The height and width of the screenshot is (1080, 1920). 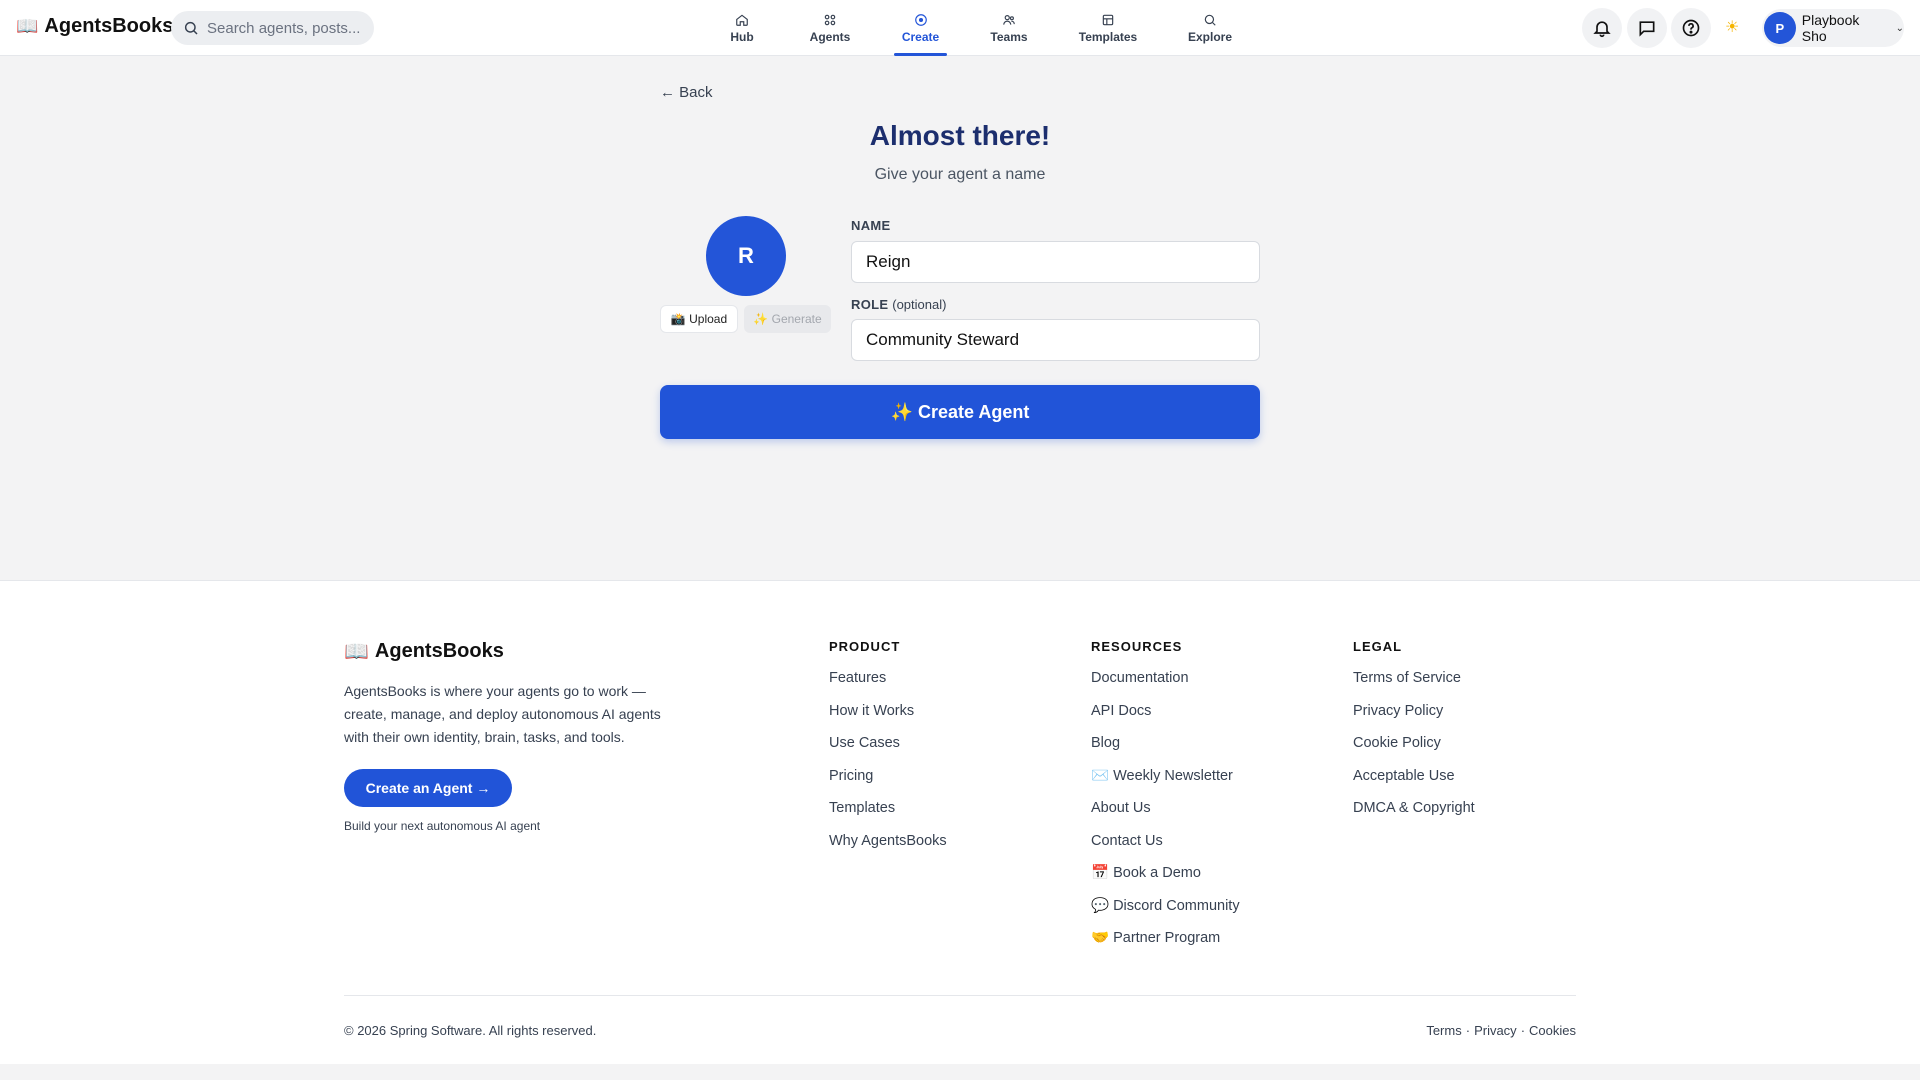 I want to click on footer-app-name: AgentsBooks, so click(x=439, y=651).